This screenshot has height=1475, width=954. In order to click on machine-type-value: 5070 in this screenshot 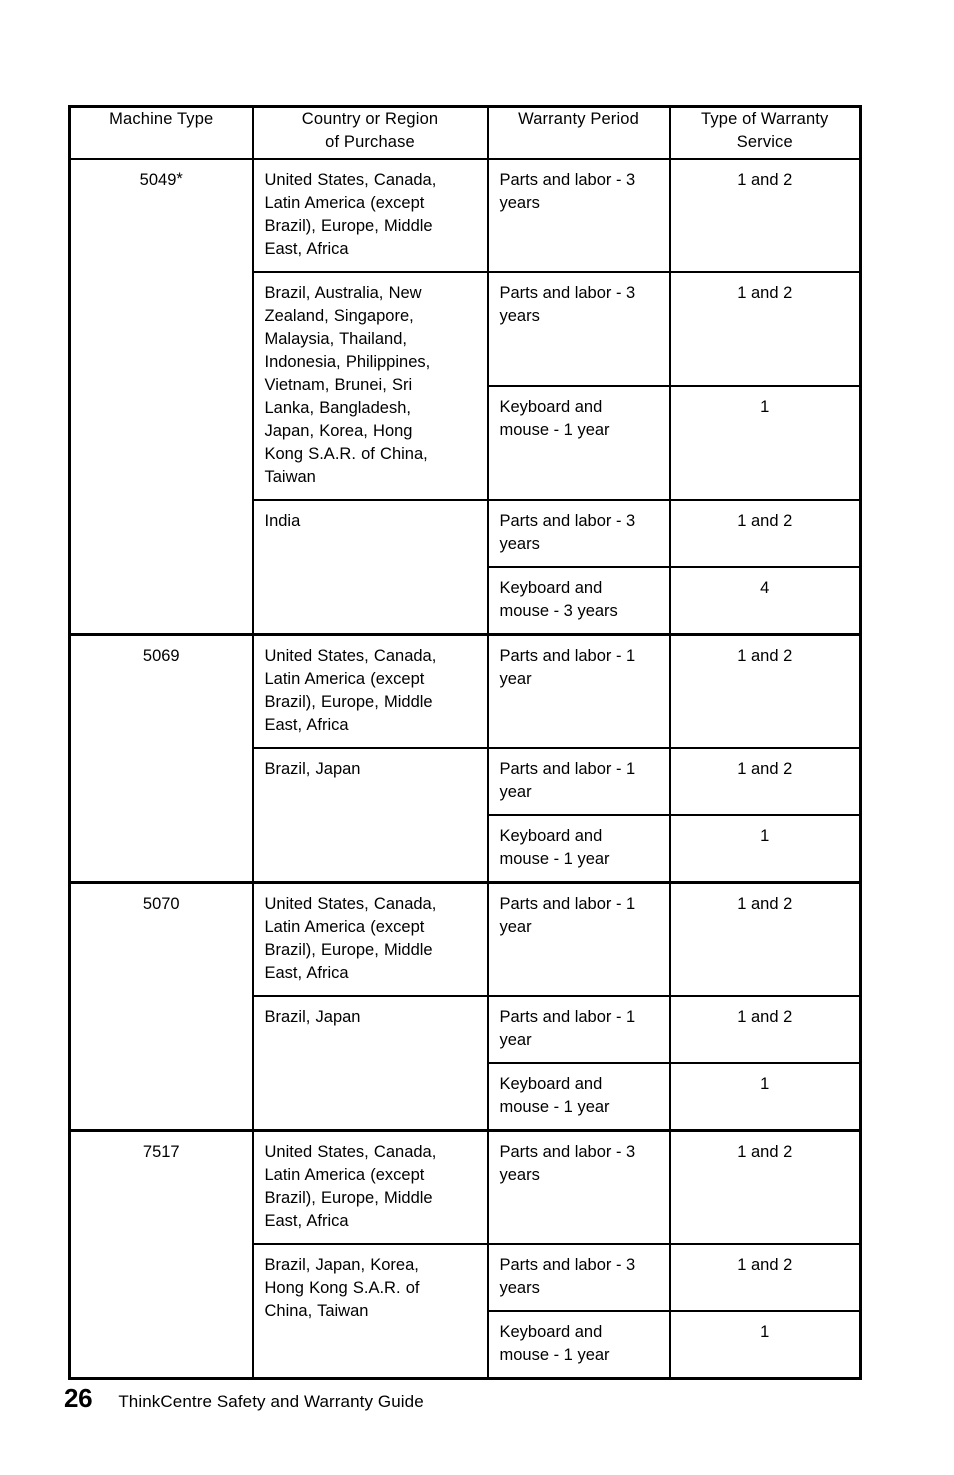, I will do `click(161, 904)`.